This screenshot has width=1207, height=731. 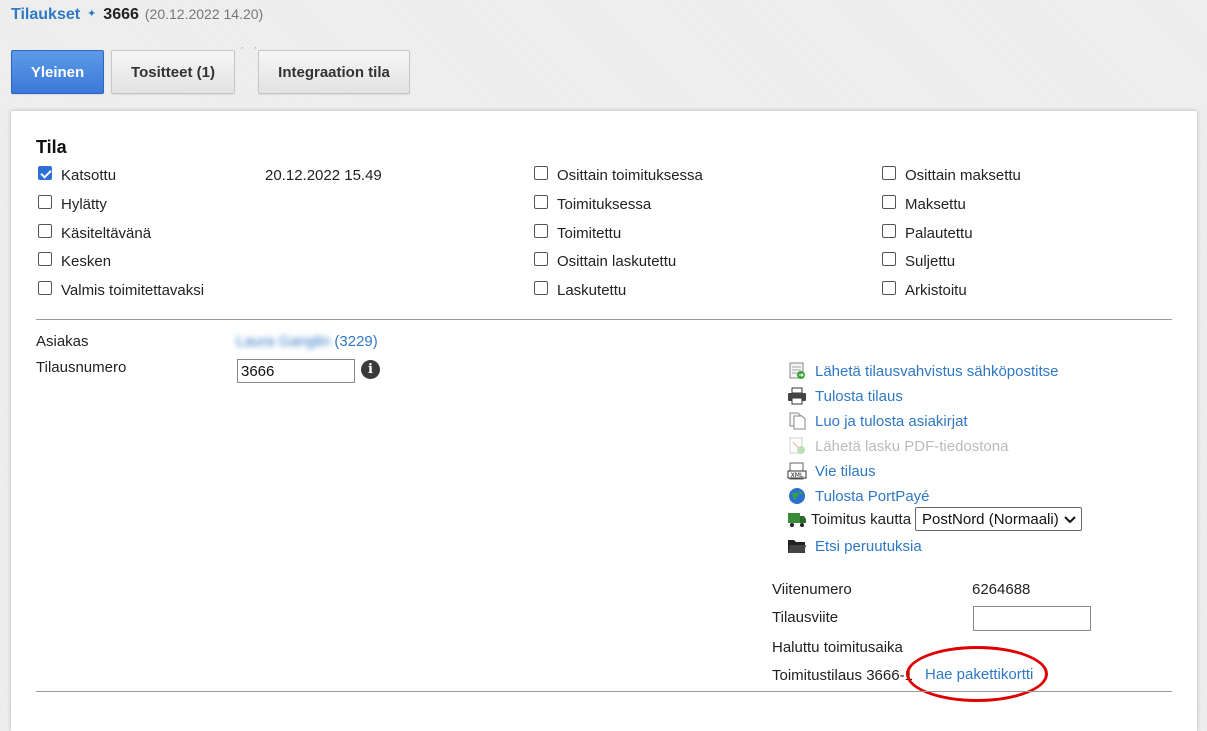 I want to click on breadcrumb: Tilaukset ✦ 3666 (20.12.2022 14.20), so click(x=137, y=17).